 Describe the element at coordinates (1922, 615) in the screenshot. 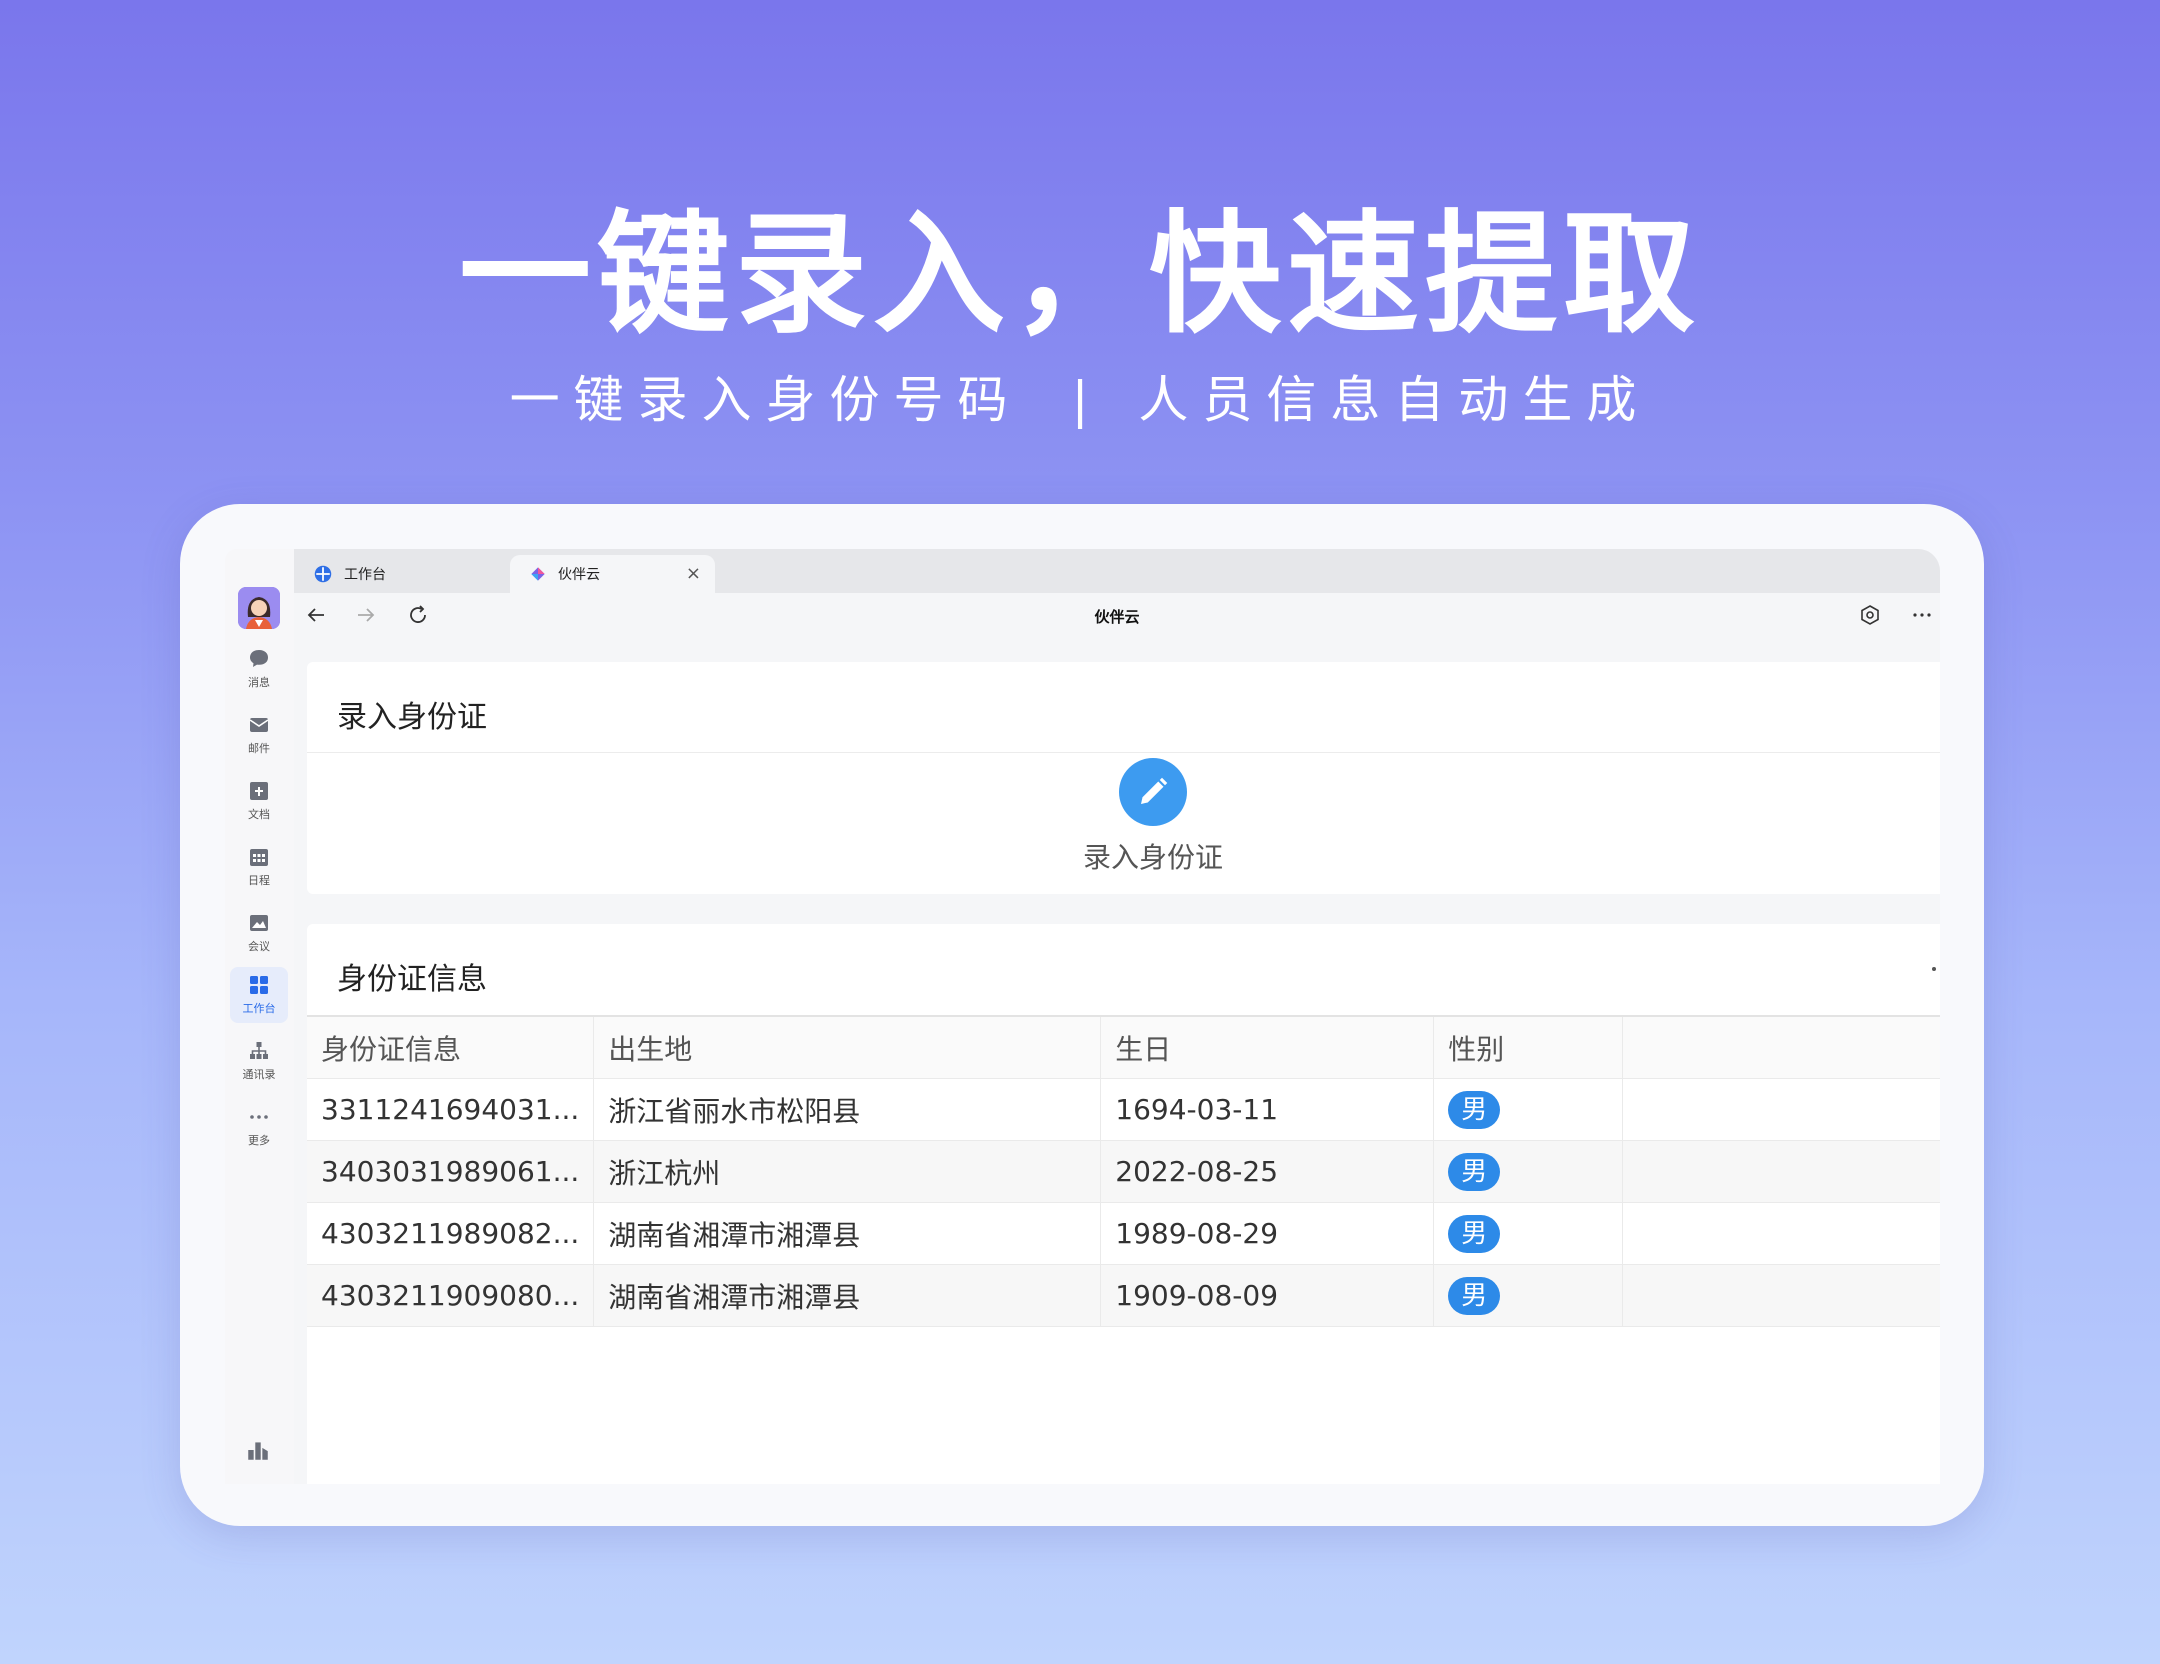

I see `more-options-icon` at that location.